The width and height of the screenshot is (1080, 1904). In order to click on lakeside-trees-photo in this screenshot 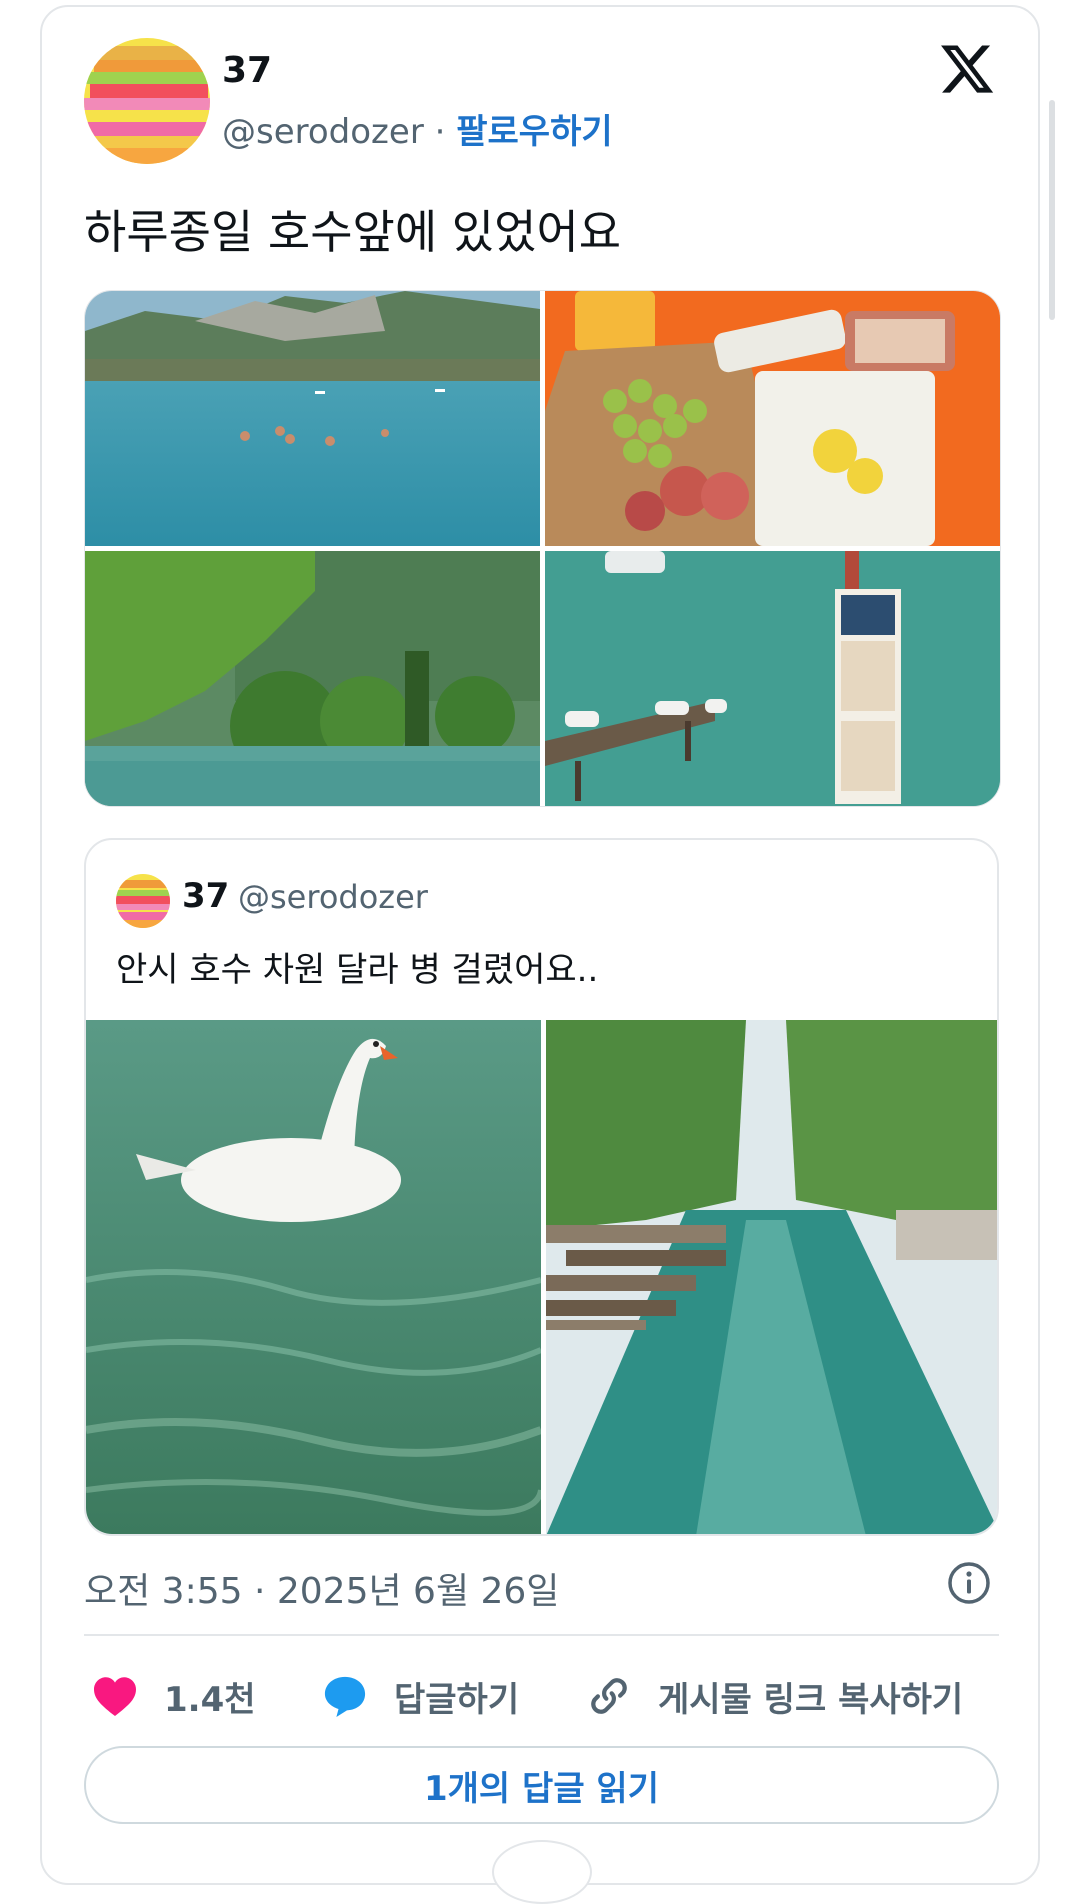, I will do `click(312, 678)`.